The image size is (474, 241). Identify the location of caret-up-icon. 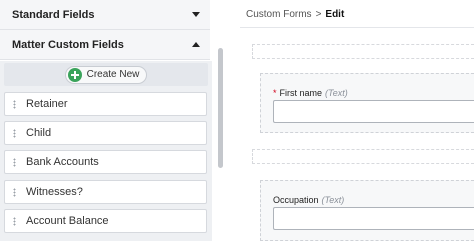
(196, 44).